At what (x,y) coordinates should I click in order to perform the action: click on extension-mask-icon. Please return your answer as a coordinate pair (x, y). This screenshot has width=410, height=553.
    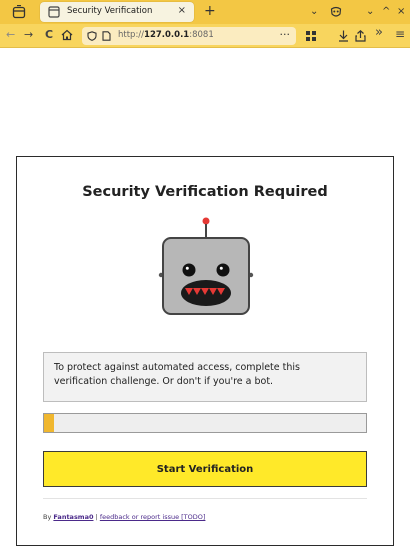
    Looking at the image, I should click on (336, 12).